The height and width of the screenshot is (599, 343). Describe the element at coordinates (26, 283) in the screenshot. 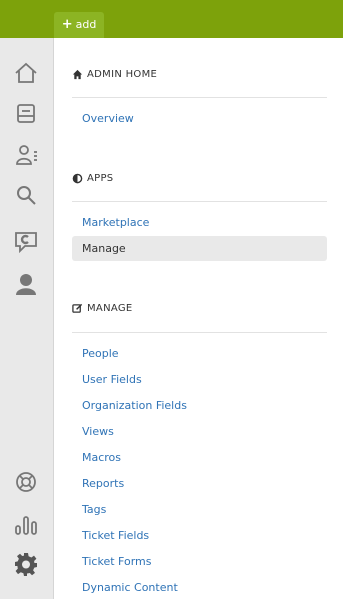

I see `agent-icon` at that location.